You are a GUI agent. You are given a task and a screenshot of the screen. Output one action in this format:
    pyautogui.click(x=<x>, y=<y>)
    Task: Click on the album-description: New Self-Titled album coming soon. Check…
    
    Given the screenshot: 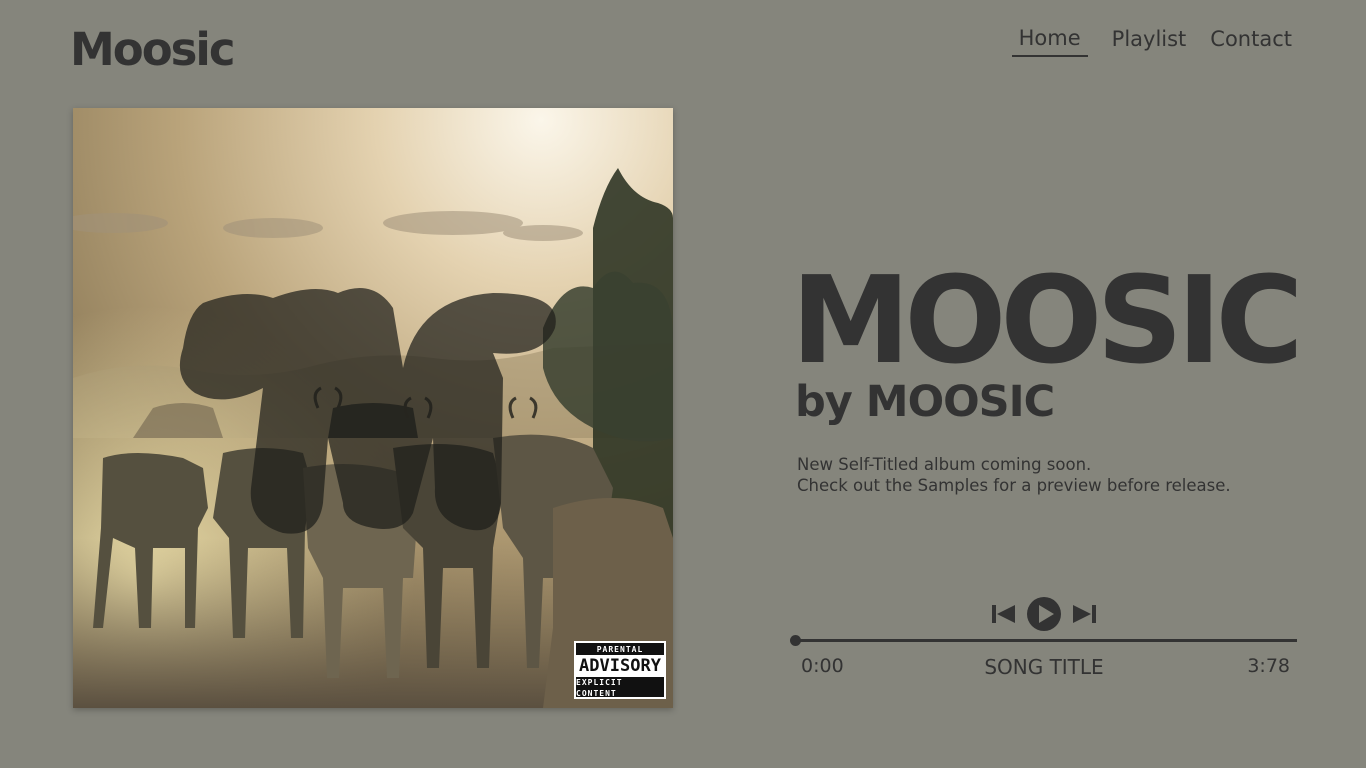 What is the action you would take?
    pyautogui.click(x=1014, y=475)
    